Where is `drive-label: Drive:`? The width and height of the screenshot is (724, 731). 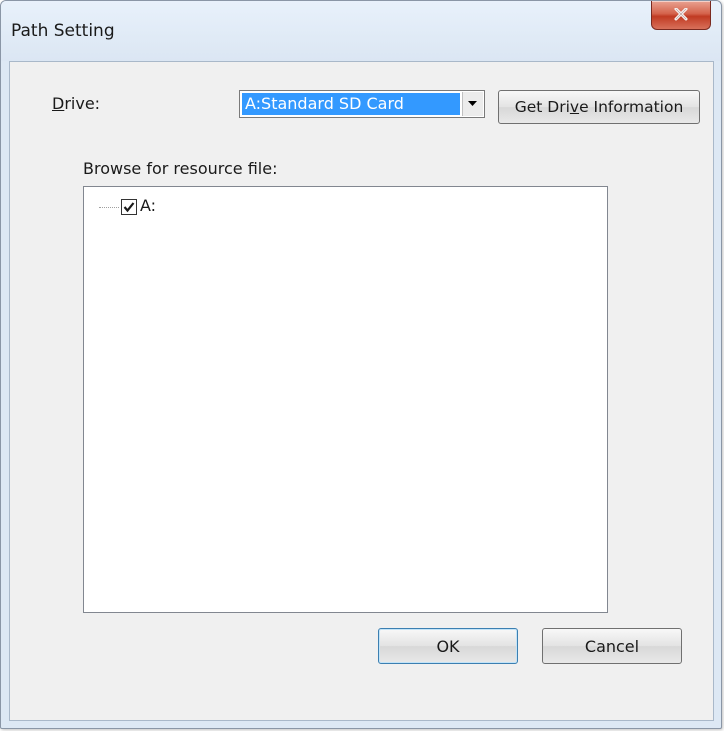 drive-label: Drive: is located at coordinates (76, 103).